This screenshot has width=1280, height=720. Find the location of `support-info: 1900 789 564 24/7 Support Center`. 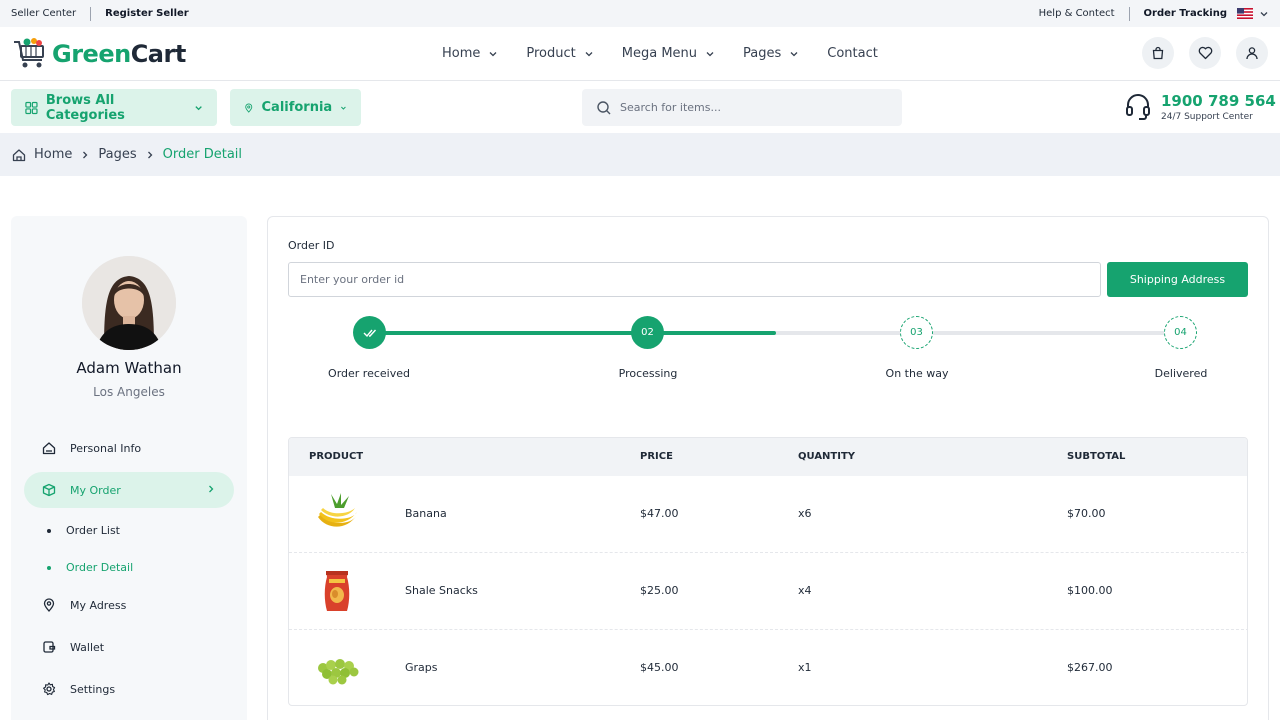

support-info: 1900 789 564 24/7 Support Center is located at coordinates (1200, 107).